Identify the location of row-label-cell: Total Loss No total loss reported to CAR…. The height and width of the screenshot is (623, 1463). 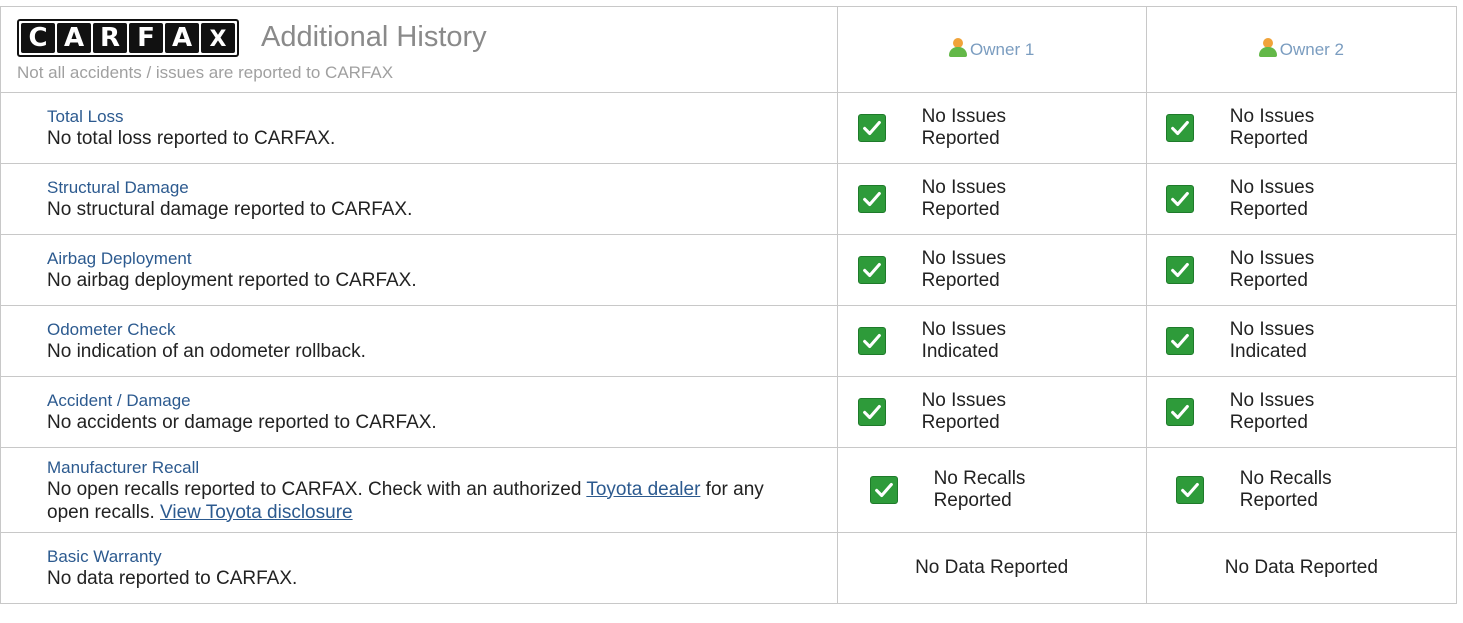
(419, 128).